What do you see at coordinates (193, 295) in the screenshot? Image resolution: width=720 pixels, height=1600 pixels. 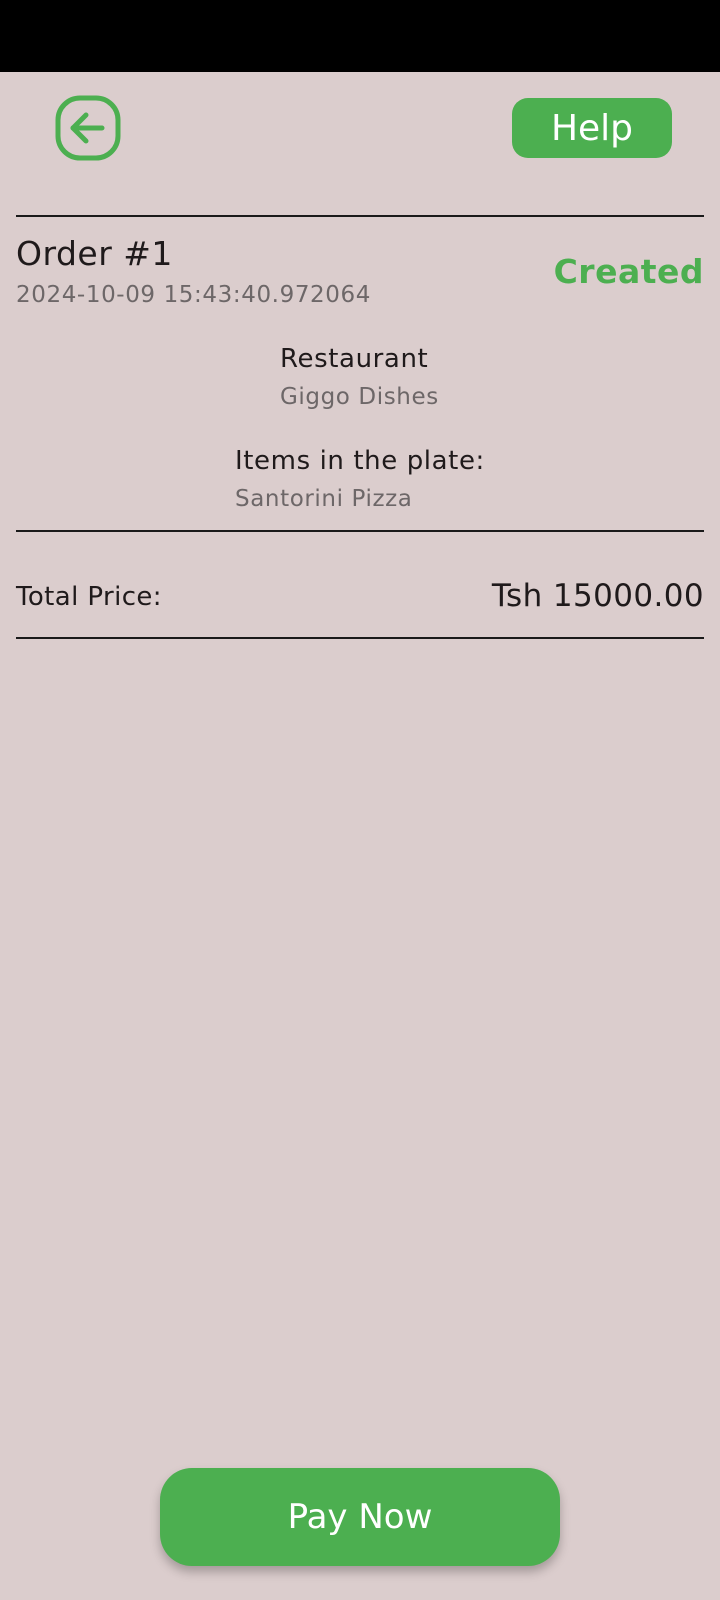 I see `order-timestamp: 2024-10-09 15:43:40.972064` at bounding box center [193, 295].